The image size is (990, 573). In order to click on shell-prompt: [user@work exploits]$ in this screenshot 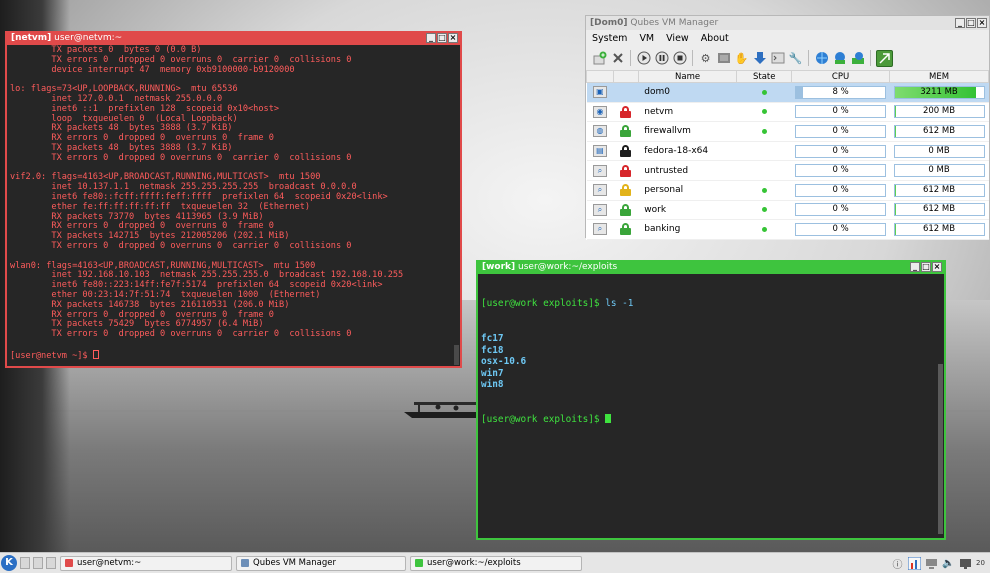, I will do `click(543, 420)`.